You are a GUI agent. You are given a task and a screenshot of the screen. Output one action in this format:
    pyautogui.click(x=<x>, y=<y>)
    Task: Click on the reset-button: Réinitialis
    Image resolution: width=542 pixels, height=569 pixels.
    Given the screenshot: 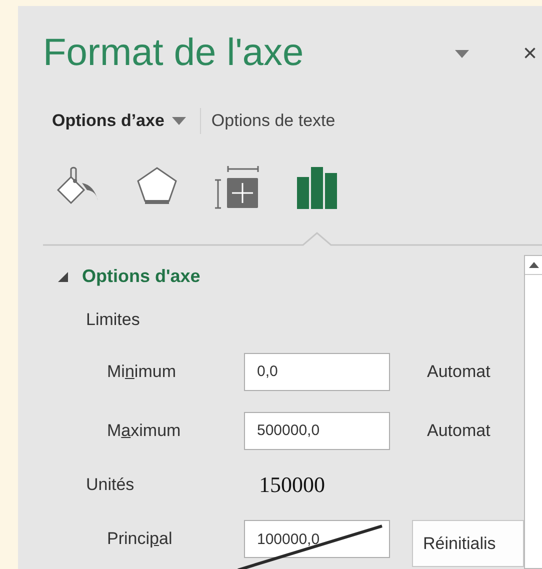 What is the action you would take?
    pyautogui.click(x=468, y=544)
    